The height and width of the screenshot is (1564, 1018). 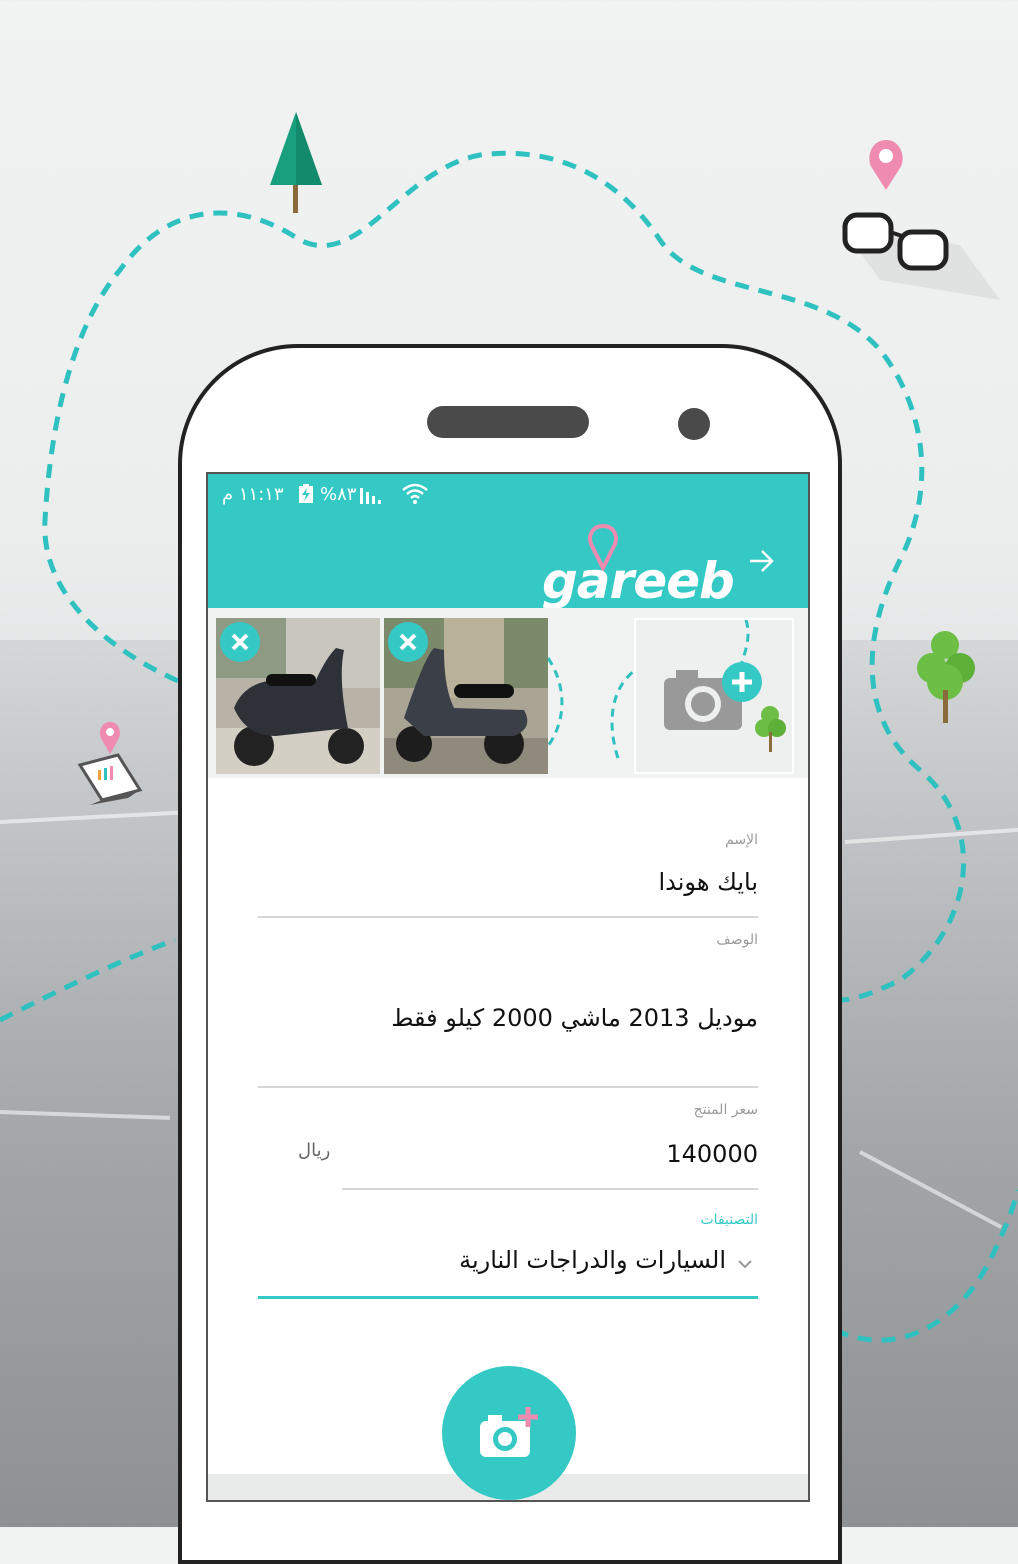 What do you see at coordinates (708, 882) in the screenshot?
I see `name-input: بايك هوندا` at bounding box center [708, 882].